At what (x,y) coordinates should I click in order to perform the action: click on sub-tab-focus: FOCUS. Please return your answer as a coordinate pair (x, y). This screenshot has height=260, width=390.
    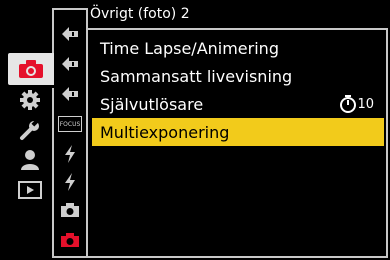
    Looking at the image, I should click on (70, 124).